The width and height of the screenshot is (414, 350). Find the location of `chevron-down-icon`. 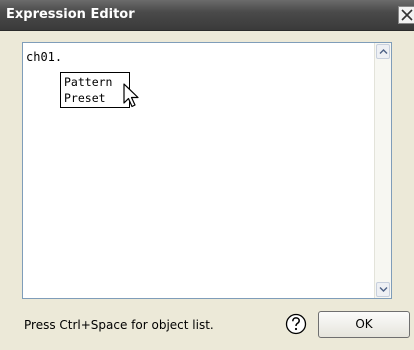

chevron-down-icon is located at coordinates (383, 289).